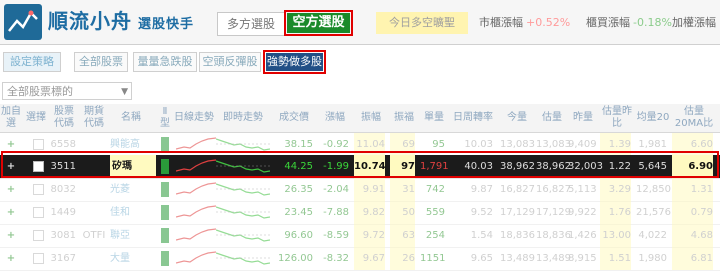  What do you see at coordinates (336, 212) in the screenshot?
I see `cell-chg: -7.88` at bounding box center [336, 212].